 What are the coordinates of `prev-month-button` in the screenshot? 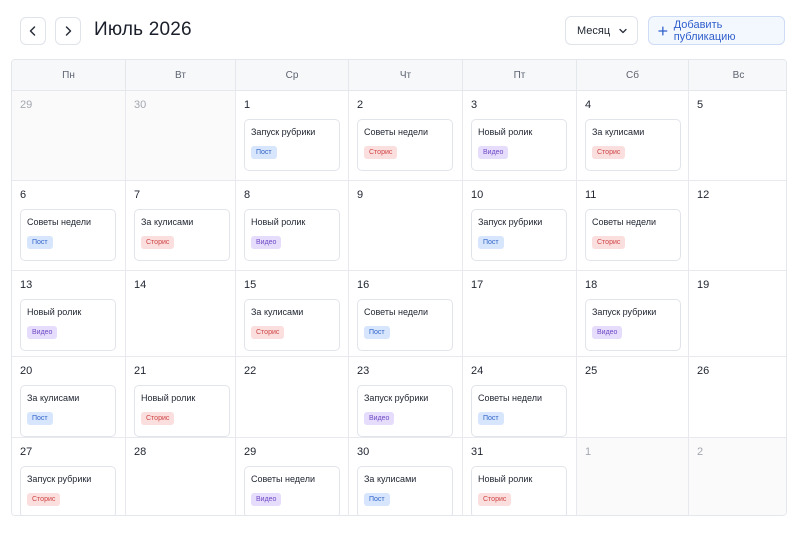 It's located at (33, 31).